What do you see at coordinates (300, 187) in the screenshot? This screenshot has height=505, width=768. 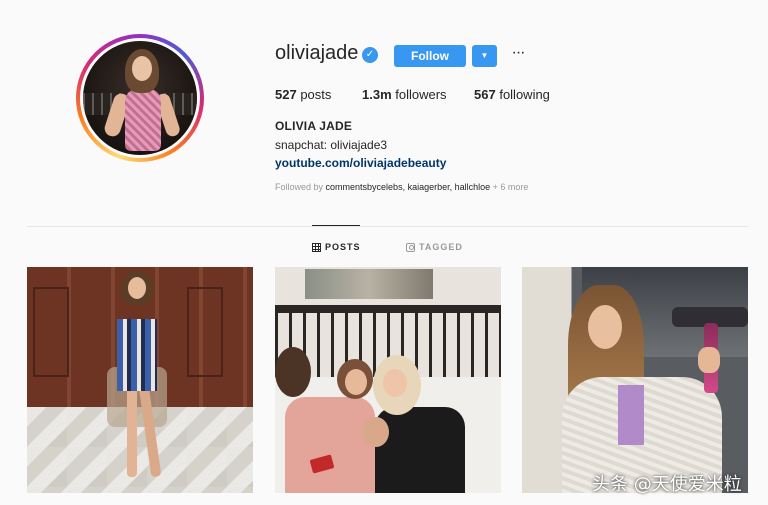 I see `followed-by-prefix: Followed by` at bounding box center [300, 187].